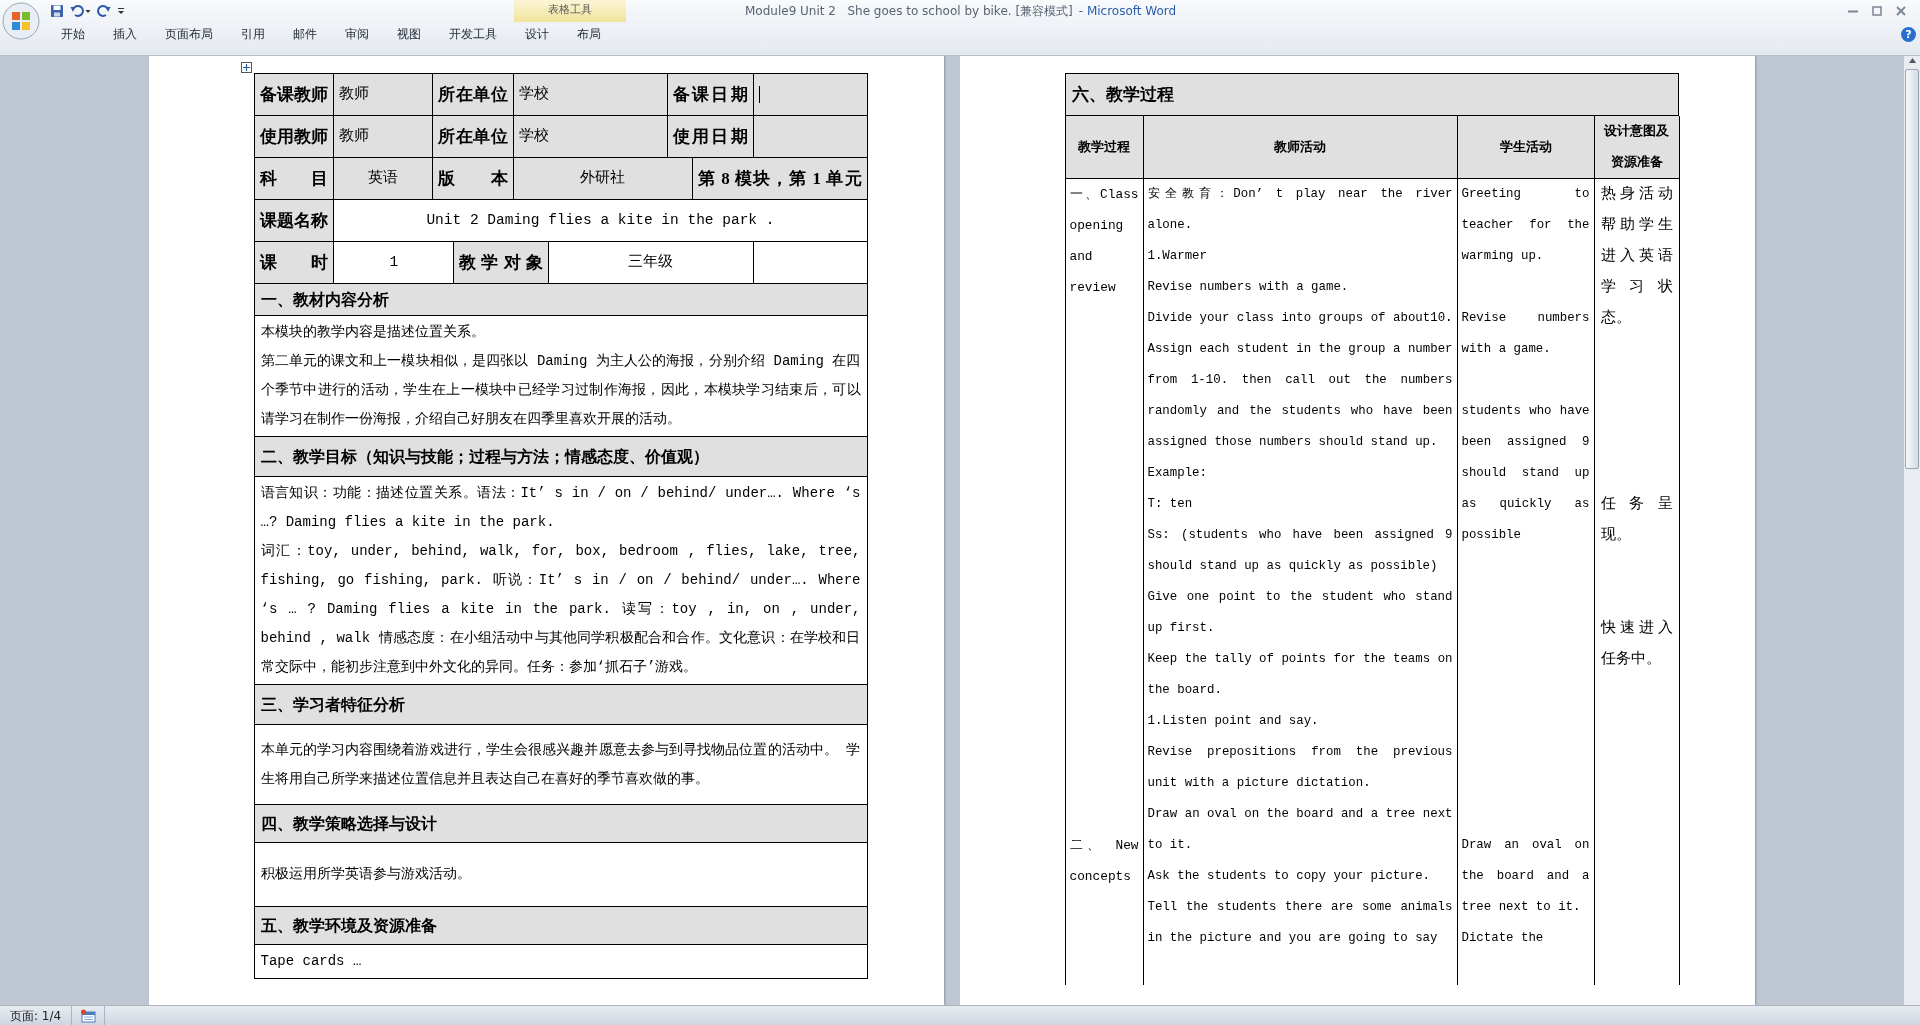 The image size is (1920, 1025). What do you see at coordinates (710, 95) in the screenshot?
I see `table-cell: 备课日期` at bounding box center [710, 95].